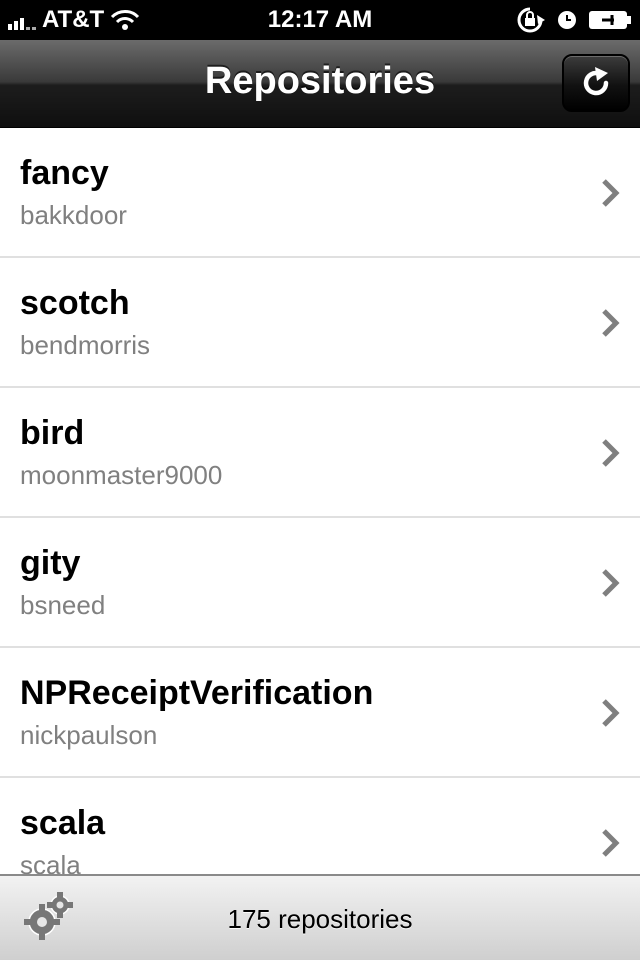 The width and height of the screenshot is (640, 960). Describe the element at coordinates (22, 20) in the screenshot. I see `signal-icon` at that location.